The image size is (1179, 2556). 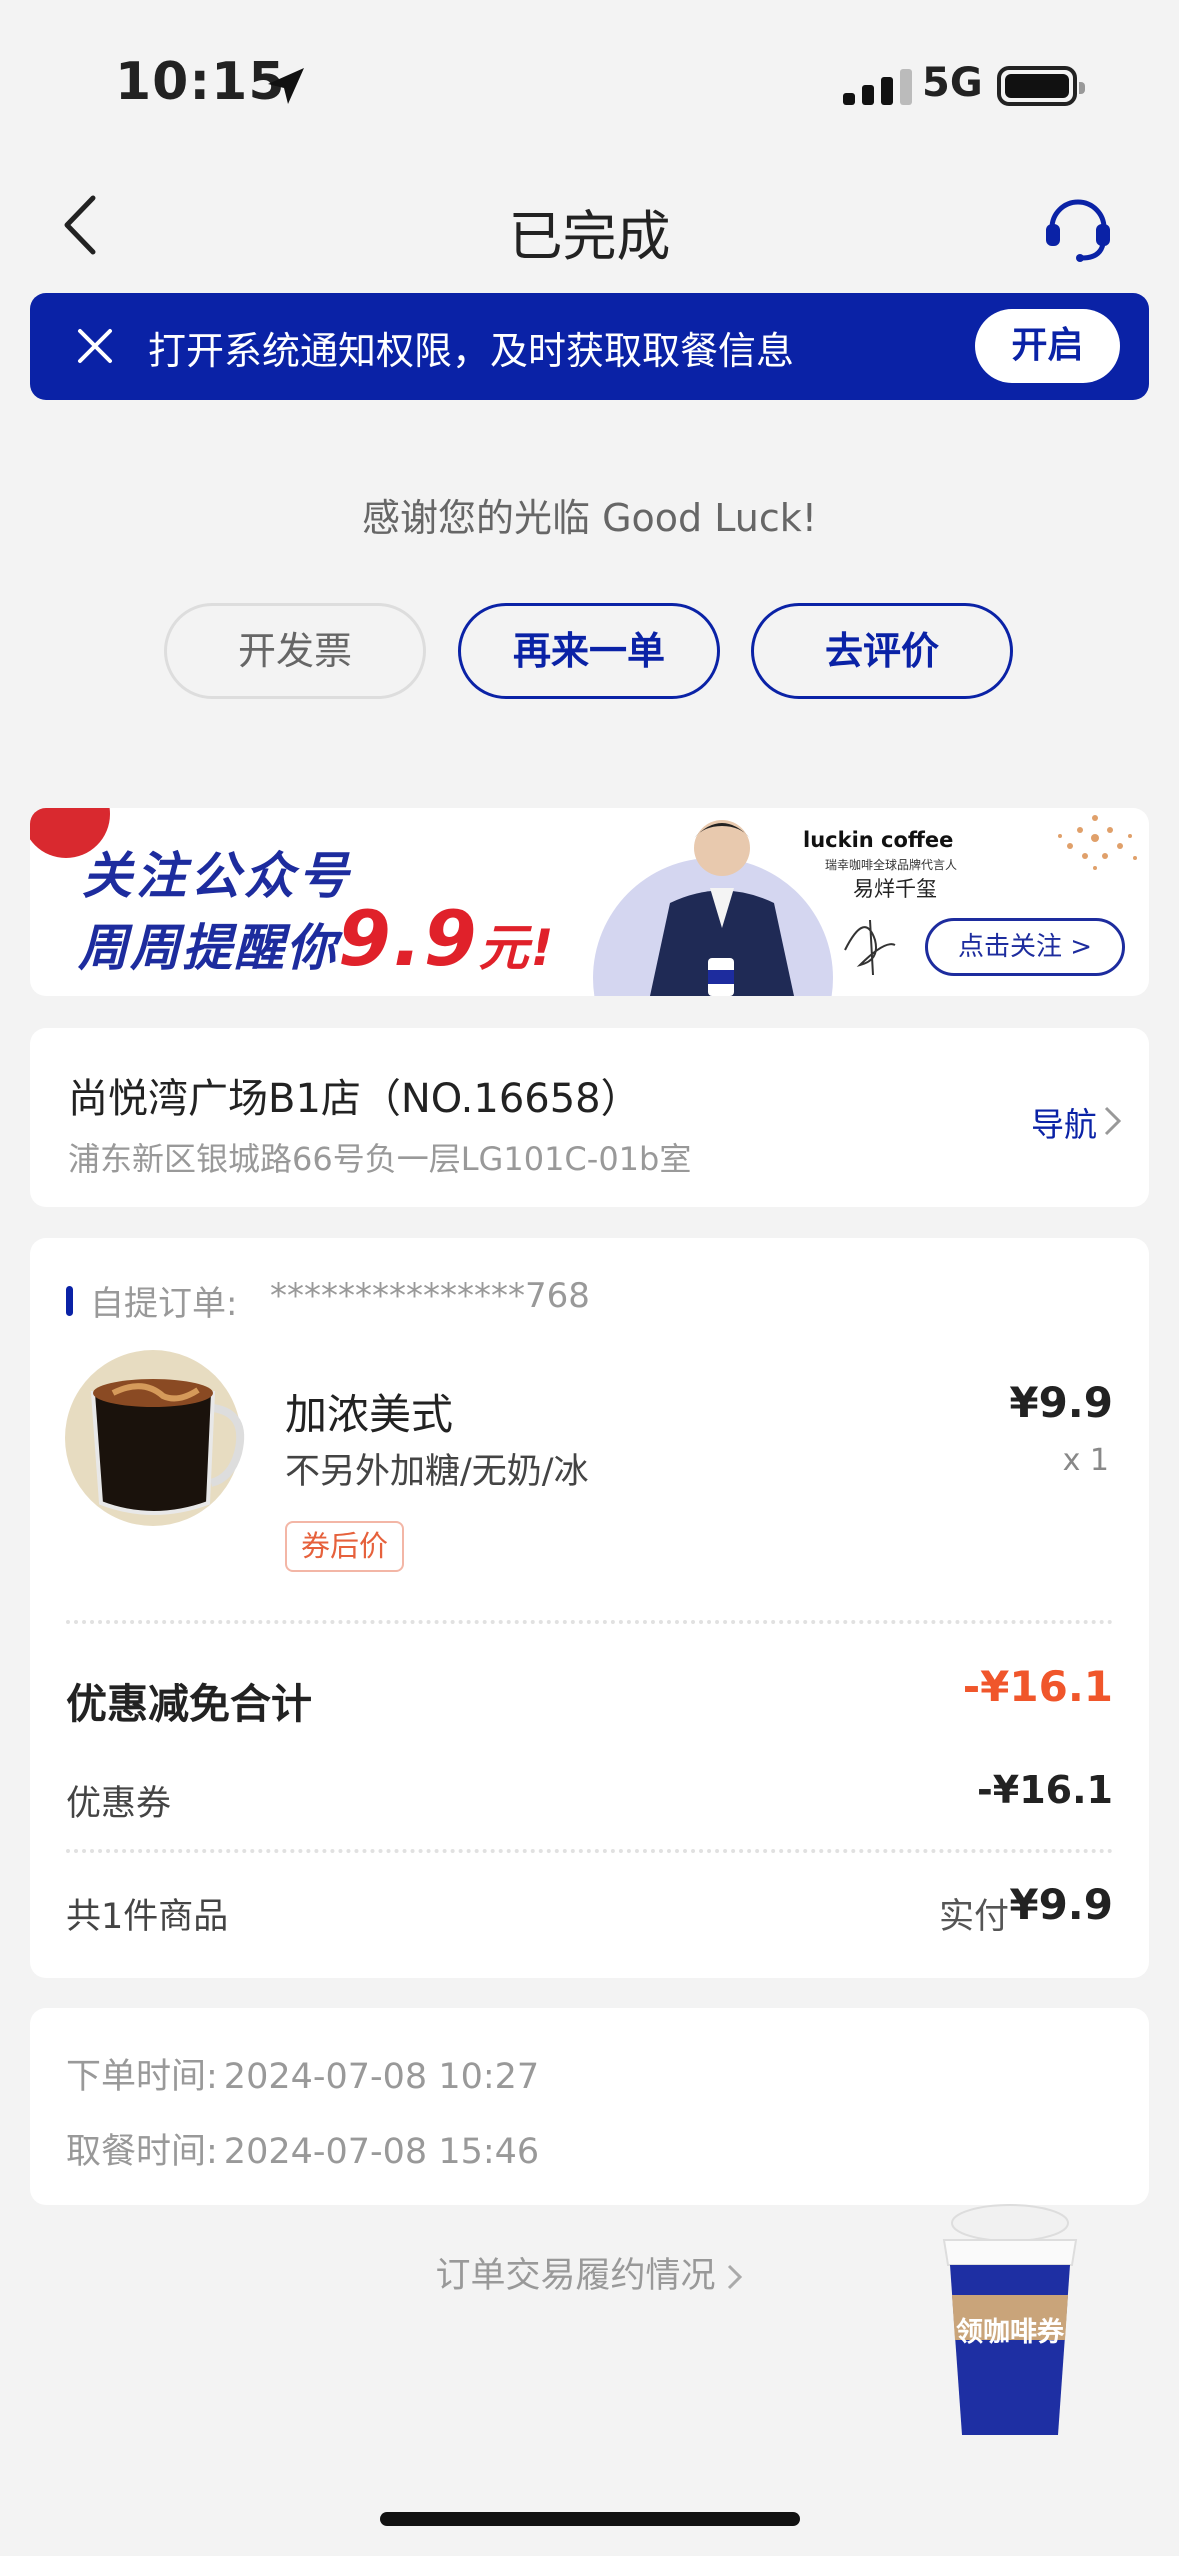 I want to click on store-name: 尚悦湾广场B1店（NO.16658）, so click(x=354, y=1099).